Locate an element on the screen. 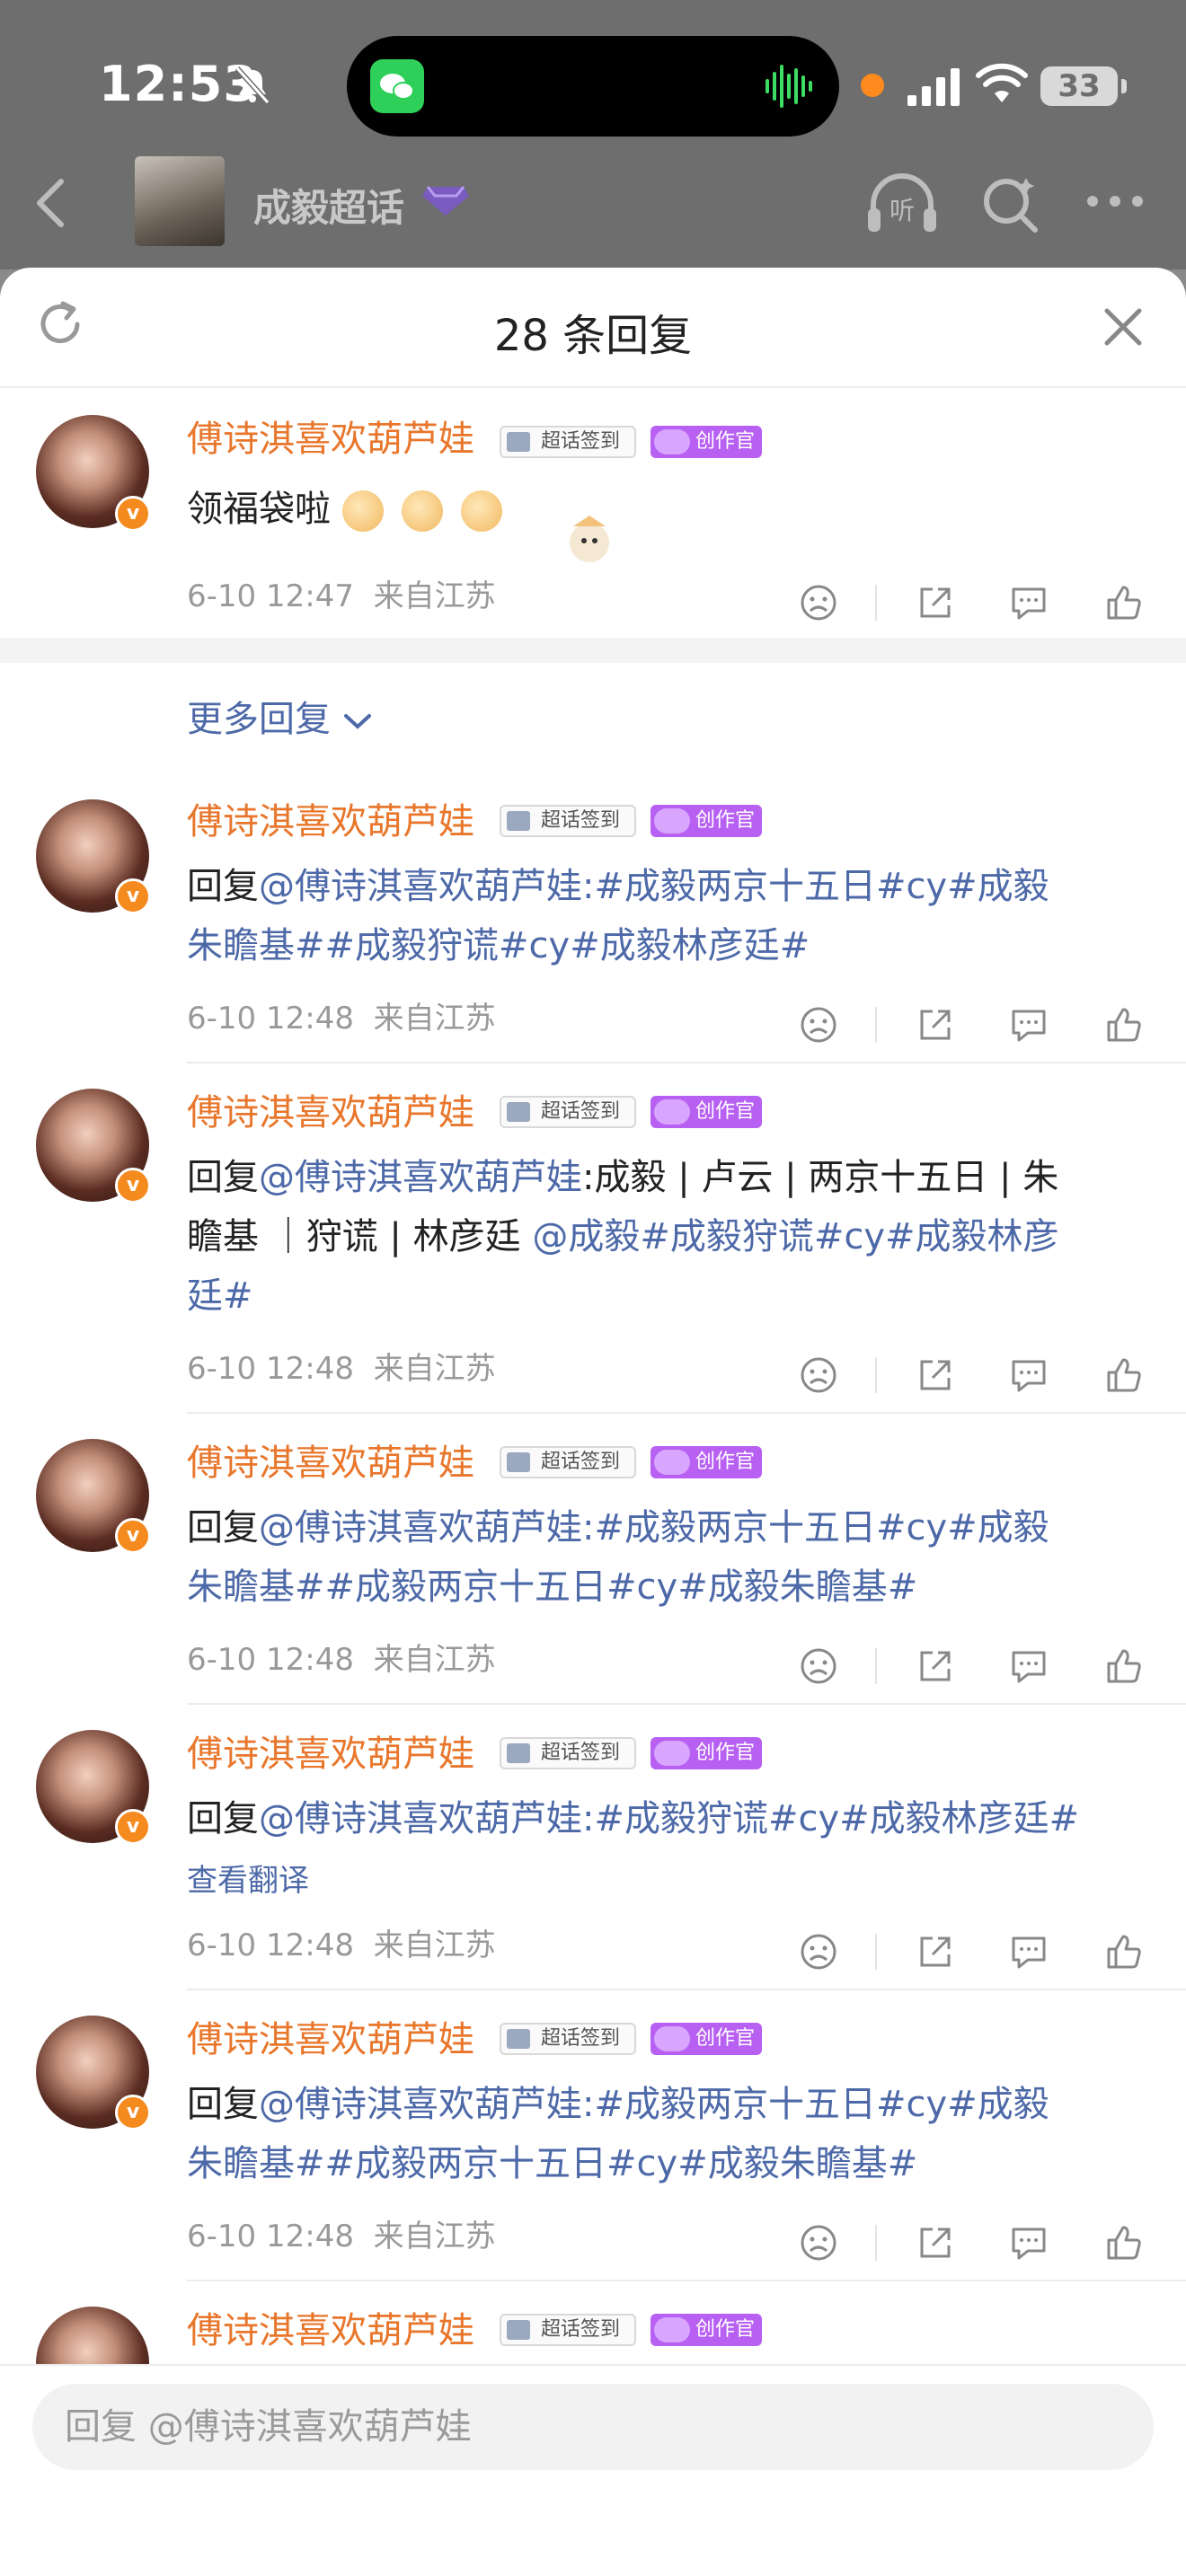 This screenshot has width=1186, height=2576. sheet-header: 28 条回复 is located at coordinates (593, 328).